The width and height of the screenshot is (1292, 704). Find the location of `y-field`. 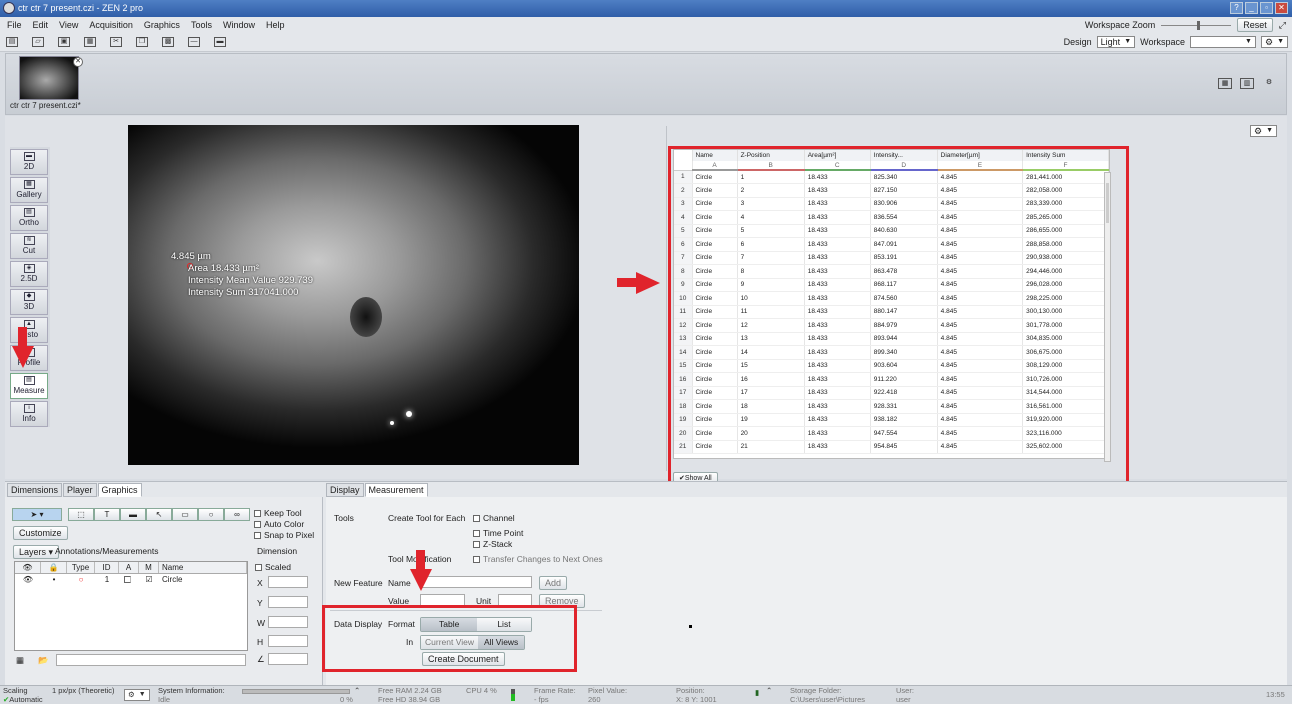

y-field is located at coordinates (288, 602).